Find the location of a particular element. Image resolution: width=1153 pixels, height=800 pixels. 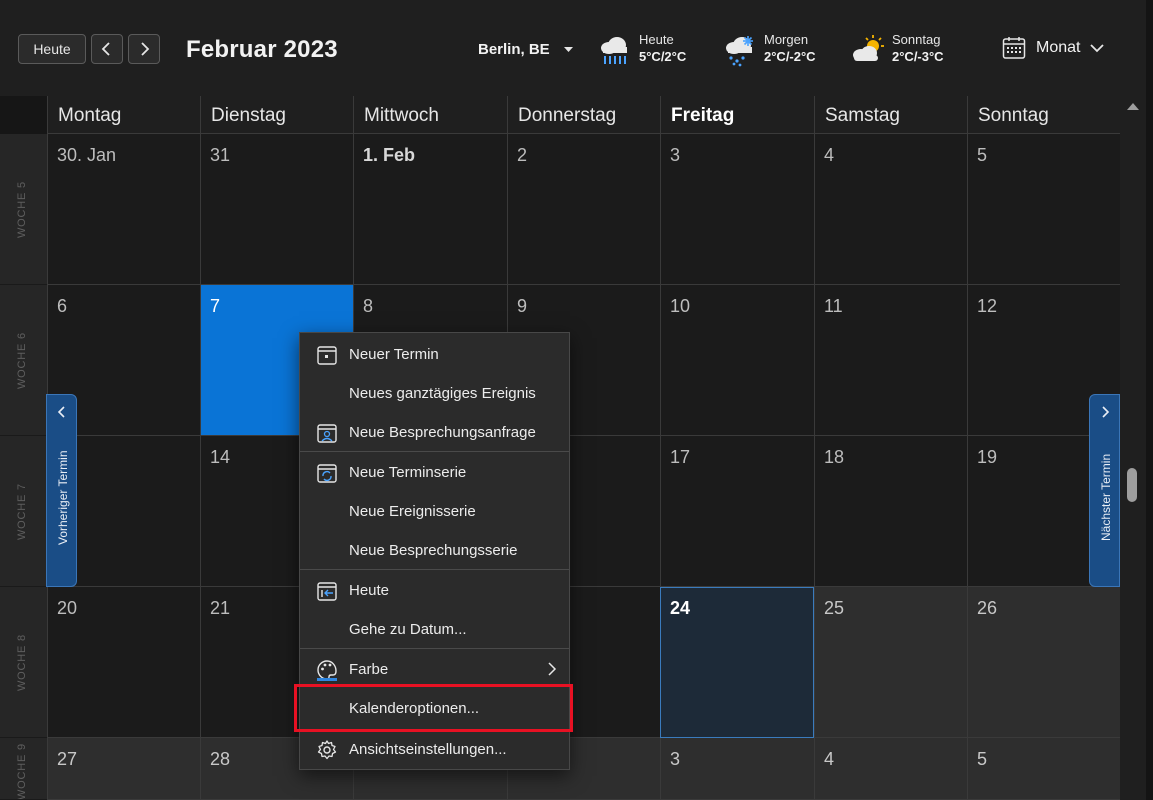

day-number: 2 is located at coordinates (522, 155).